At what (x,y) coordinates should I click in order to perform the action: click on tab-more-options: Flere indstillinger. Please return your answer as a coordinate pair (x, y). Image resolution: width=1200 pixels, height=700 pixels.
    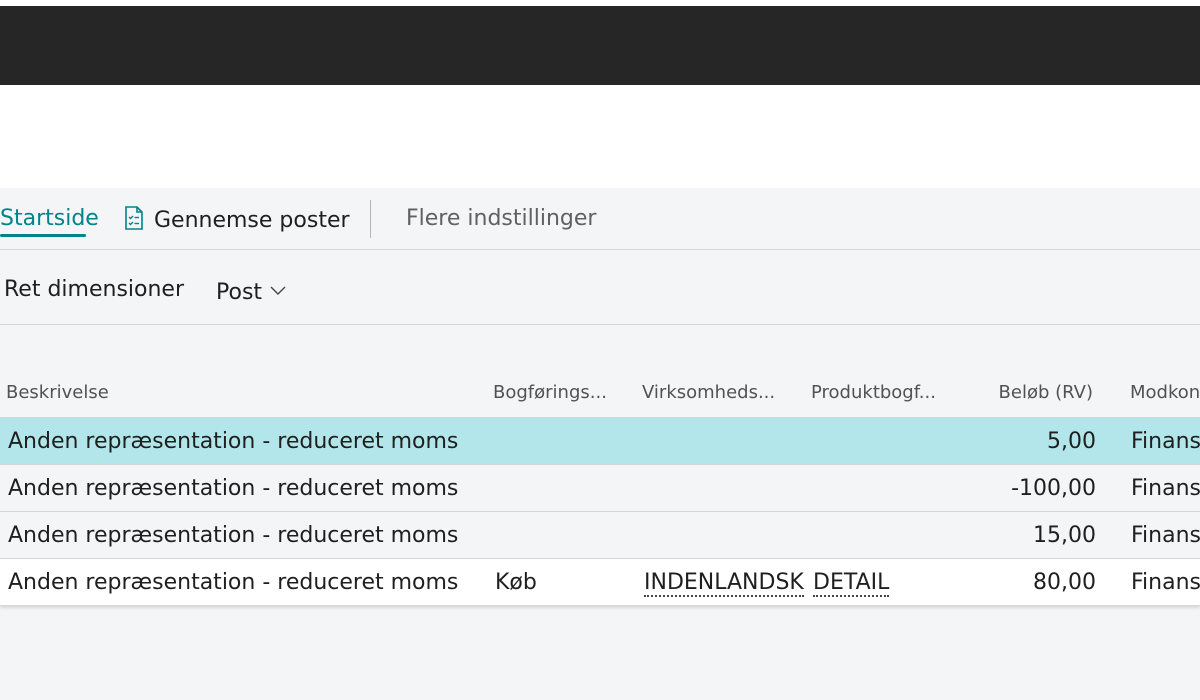
    Looking at the image, I should click on (501, 219).